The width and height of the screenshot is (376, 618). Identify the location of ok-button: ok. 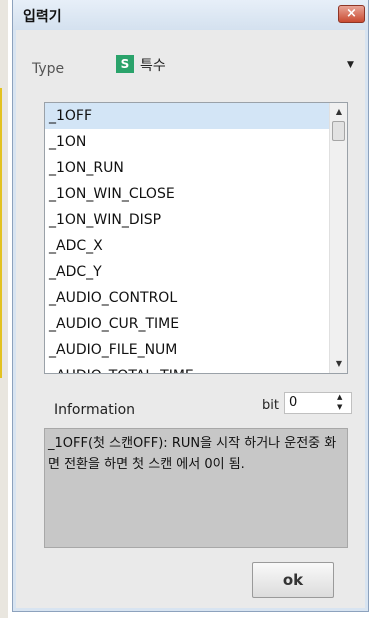
(293, 580).